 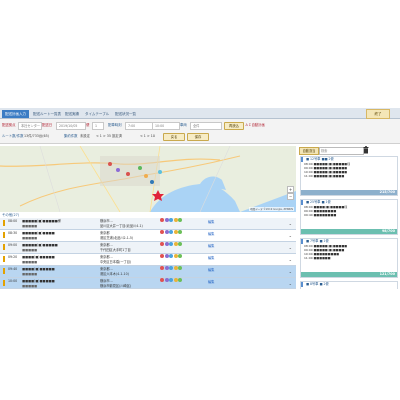 What do you see at coordinates (341, 151) in the screenshot?
I see `vehicle-search-input: 検索` at bounding box center [341, 151].